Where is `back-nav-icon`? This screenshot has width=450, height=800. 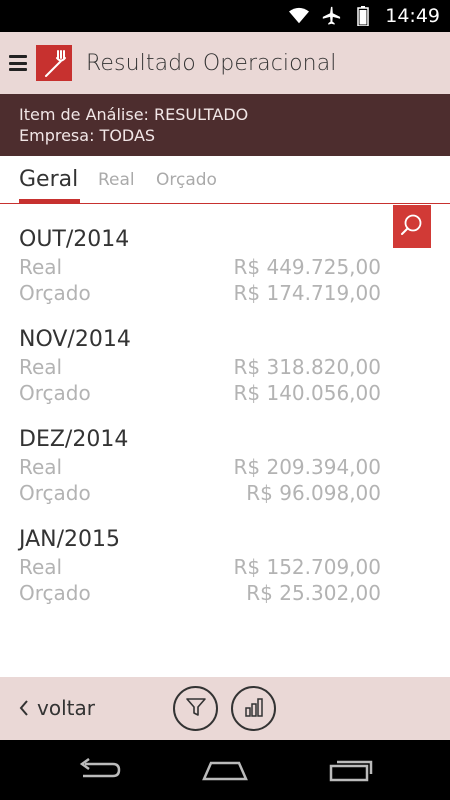 back-nav-icon is located at coordinates (99, 770).